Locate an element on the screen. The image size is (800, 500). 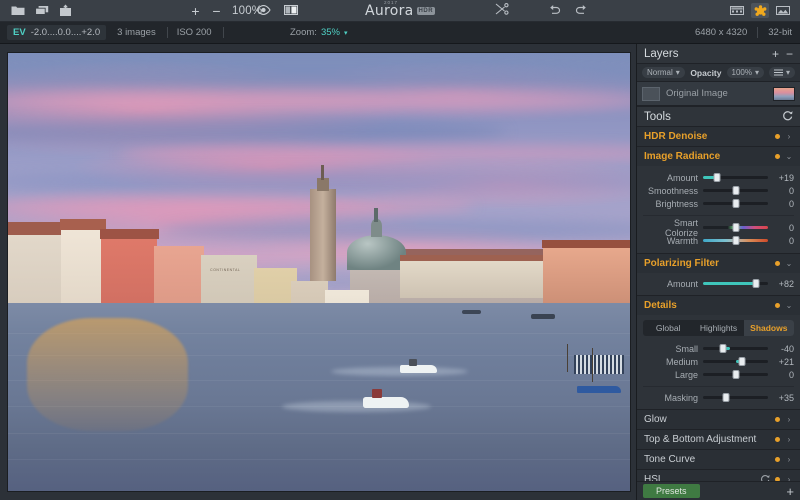
section-header-glow: Glow › is located at coordinates (718, 419).